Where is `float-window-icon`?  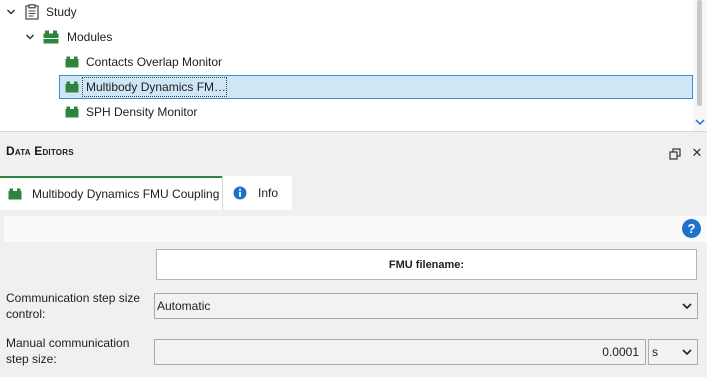
float-window-icon is located at coordinates (675, 154).